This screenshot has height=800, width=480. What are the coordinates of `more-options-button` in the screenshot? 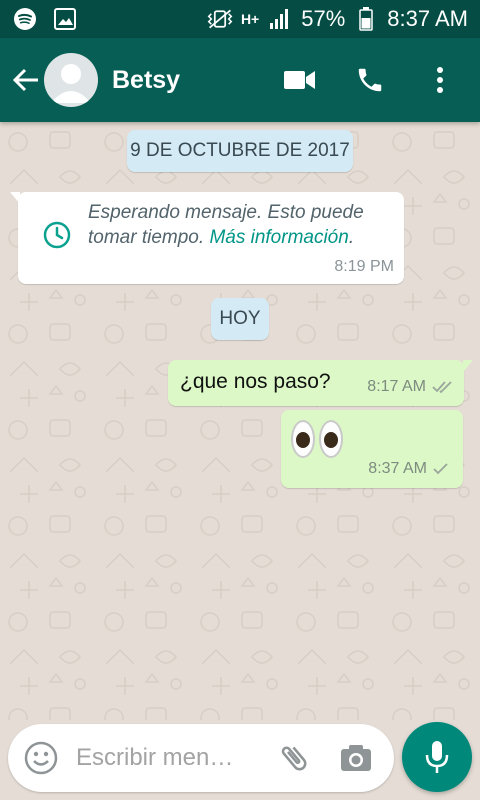 It's located at (440, 80).